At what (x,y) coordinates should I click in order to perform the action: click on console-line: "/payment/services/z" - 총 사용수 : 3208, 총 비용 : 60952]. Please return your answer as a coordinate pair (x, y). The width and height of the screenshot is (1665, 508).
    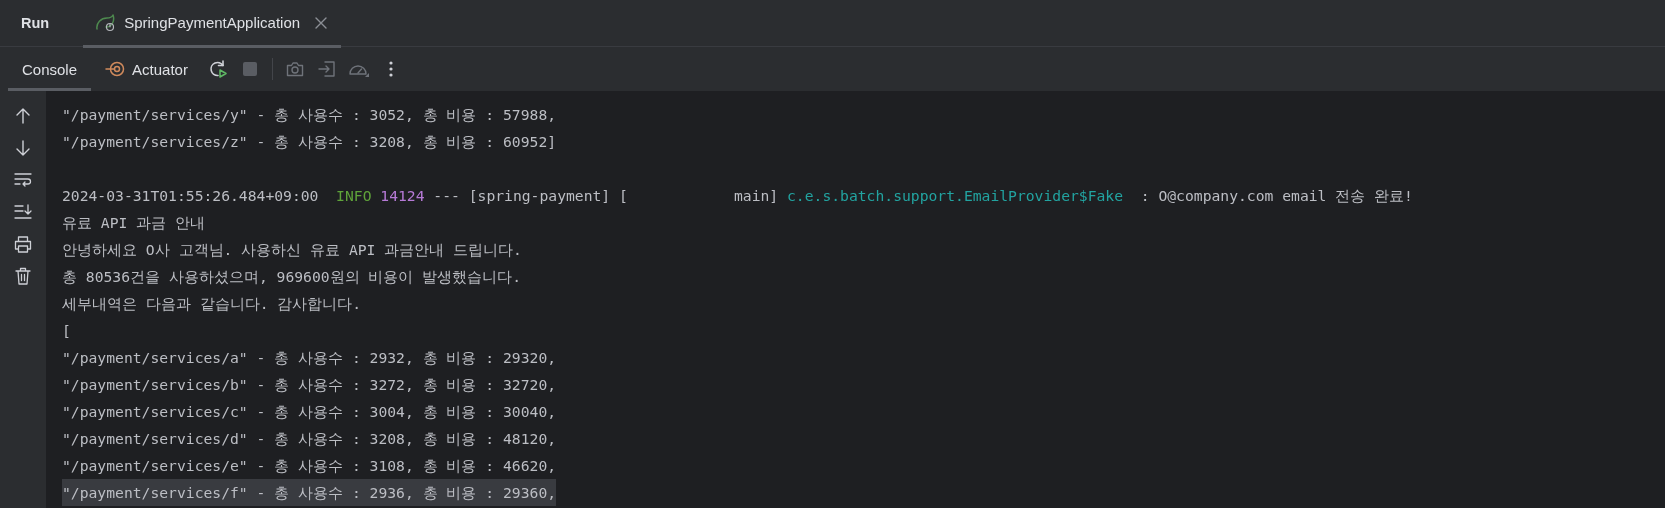
    Looking at the image, I should click on (309, 142).